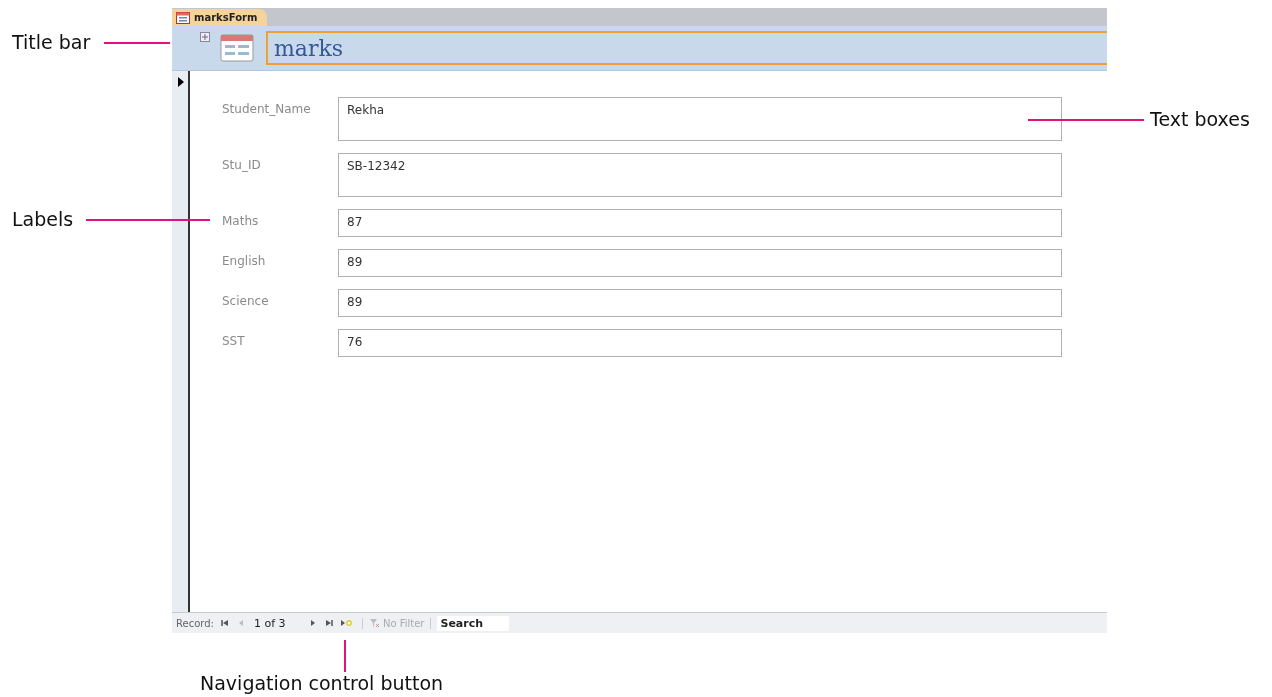  What do you see at coordinates (345, 623) in the screenshot?
I see `new-record-icon` at bounding box center [345, 623].